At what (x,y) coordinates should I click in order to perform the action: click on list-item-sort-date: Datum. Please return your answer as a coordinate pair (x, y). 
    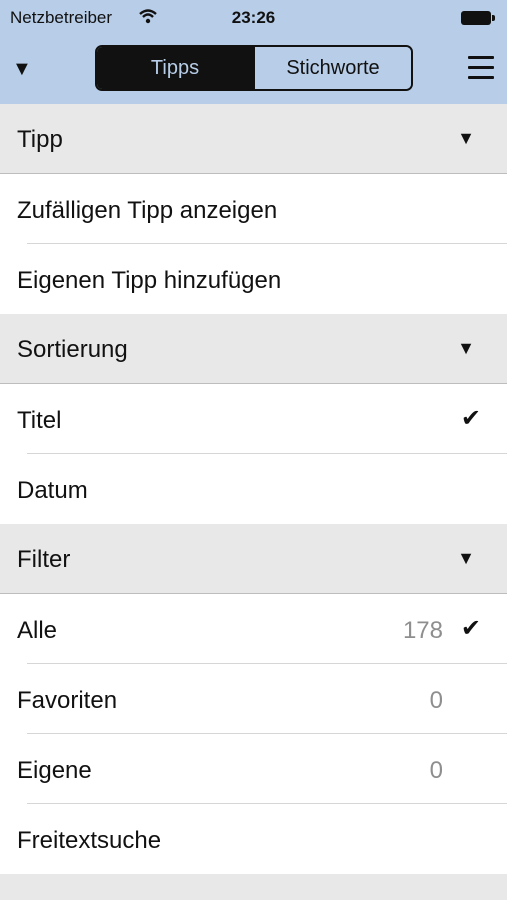
    Looking at the image, I should click on (253, 489).